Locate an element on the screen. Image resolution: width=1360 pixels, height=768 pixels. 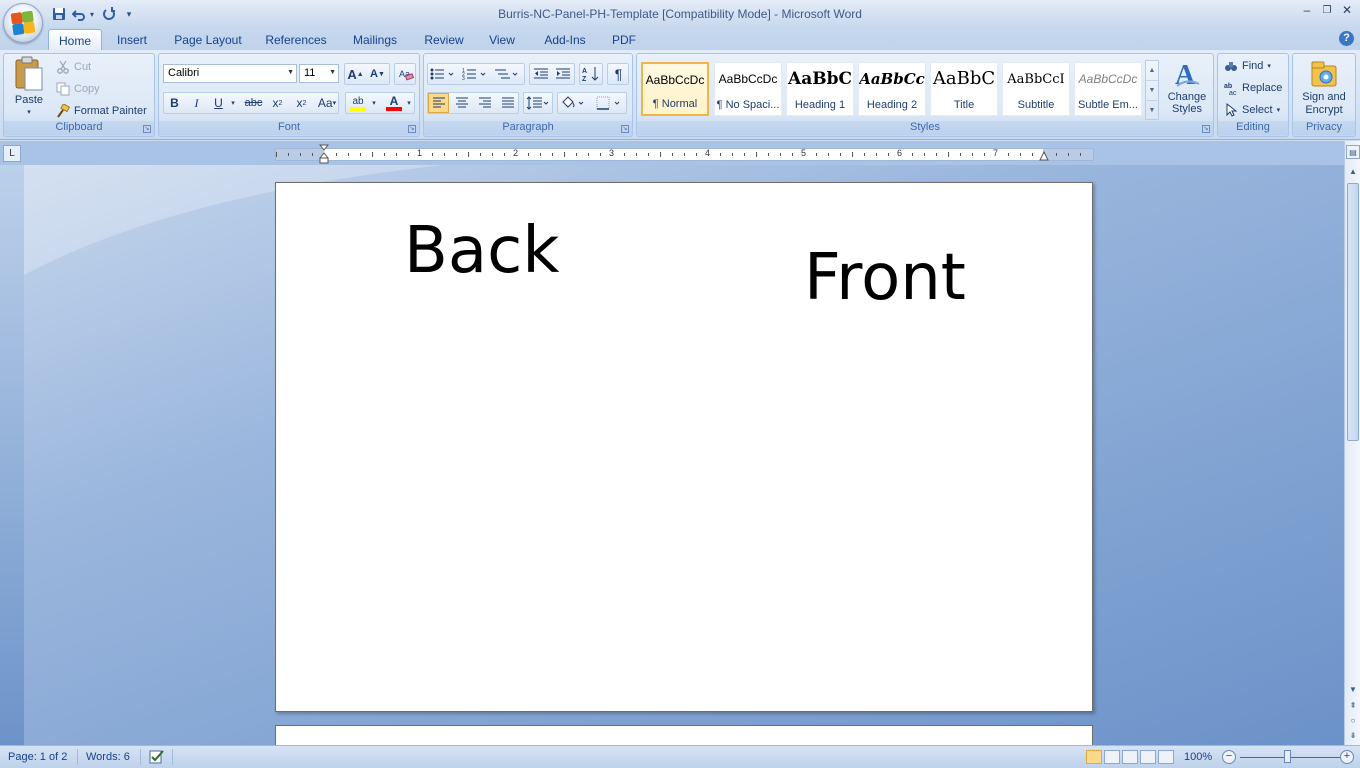
numbering-button: 123 is located at coordinates (475, 74).